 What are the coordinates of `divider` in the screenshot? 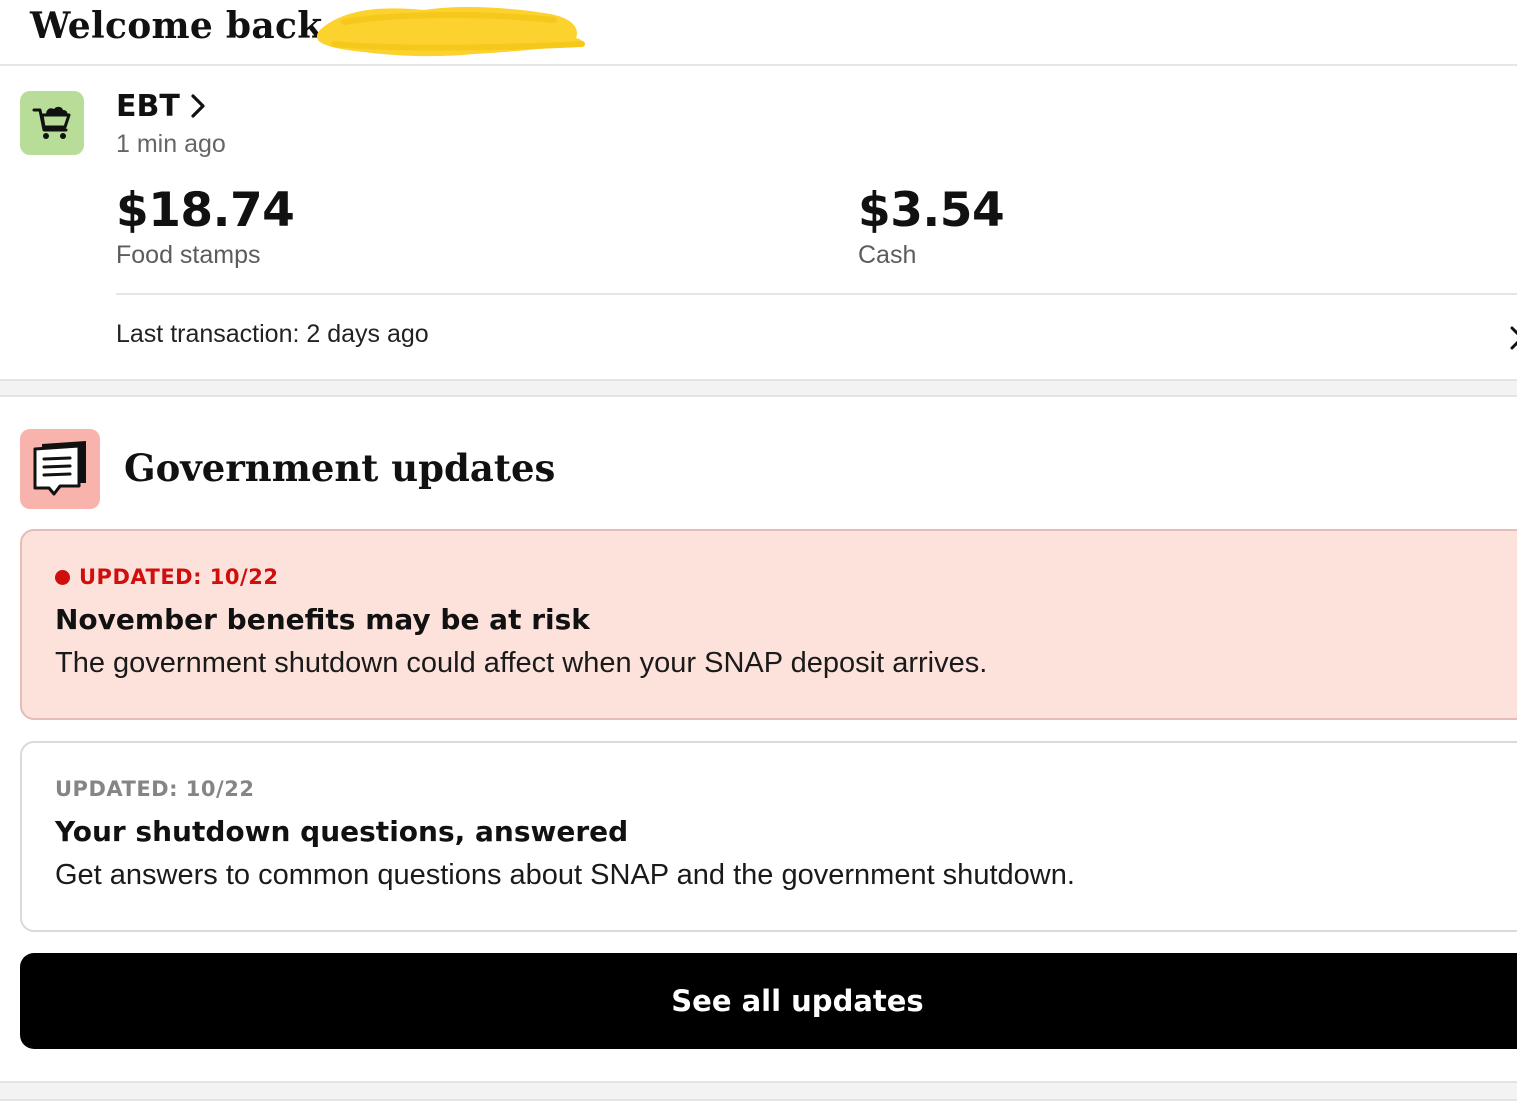 It's located at (816, 294).